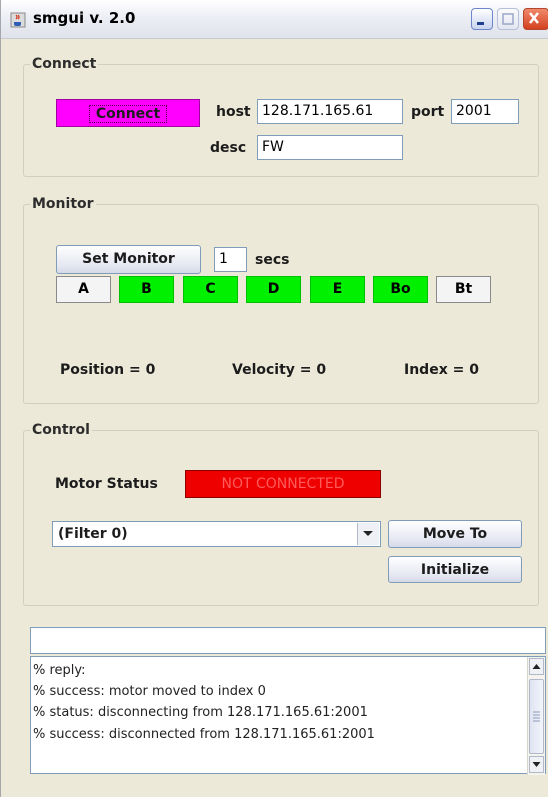 The image size is (548, 797). I want to click on indicator-a: A, so click(83, 289).